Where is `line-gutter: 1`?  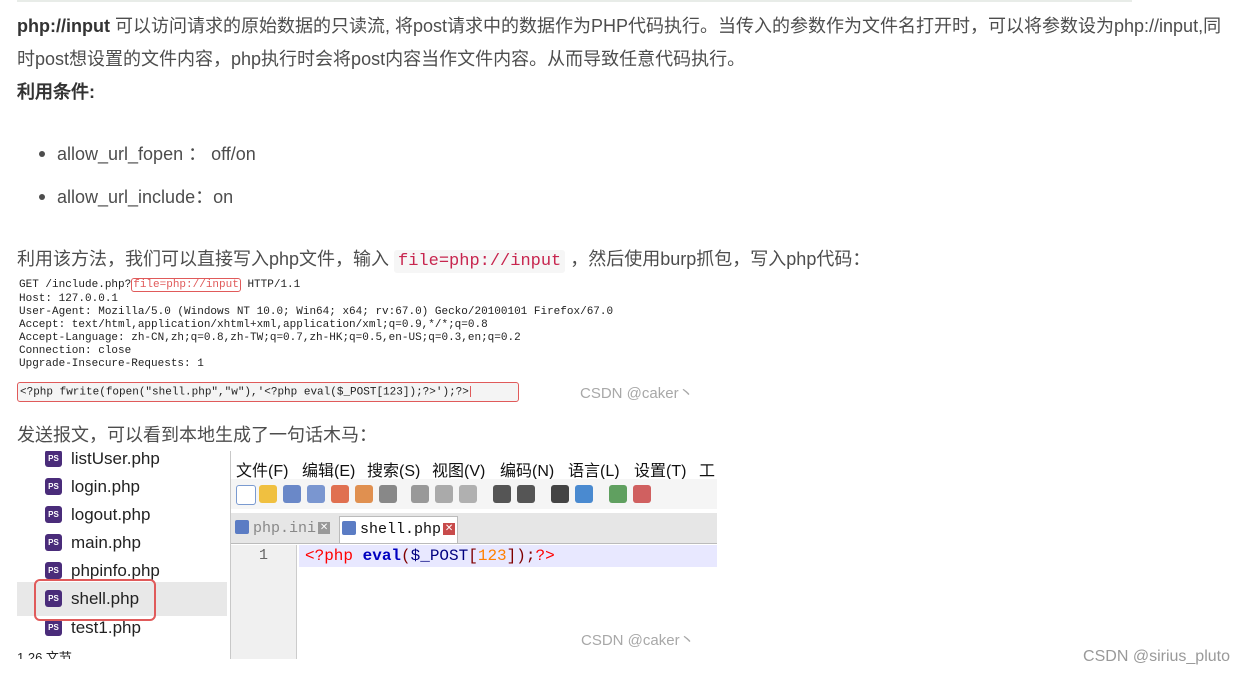 line-gutter: 1 is located at coordinates (264, 602).